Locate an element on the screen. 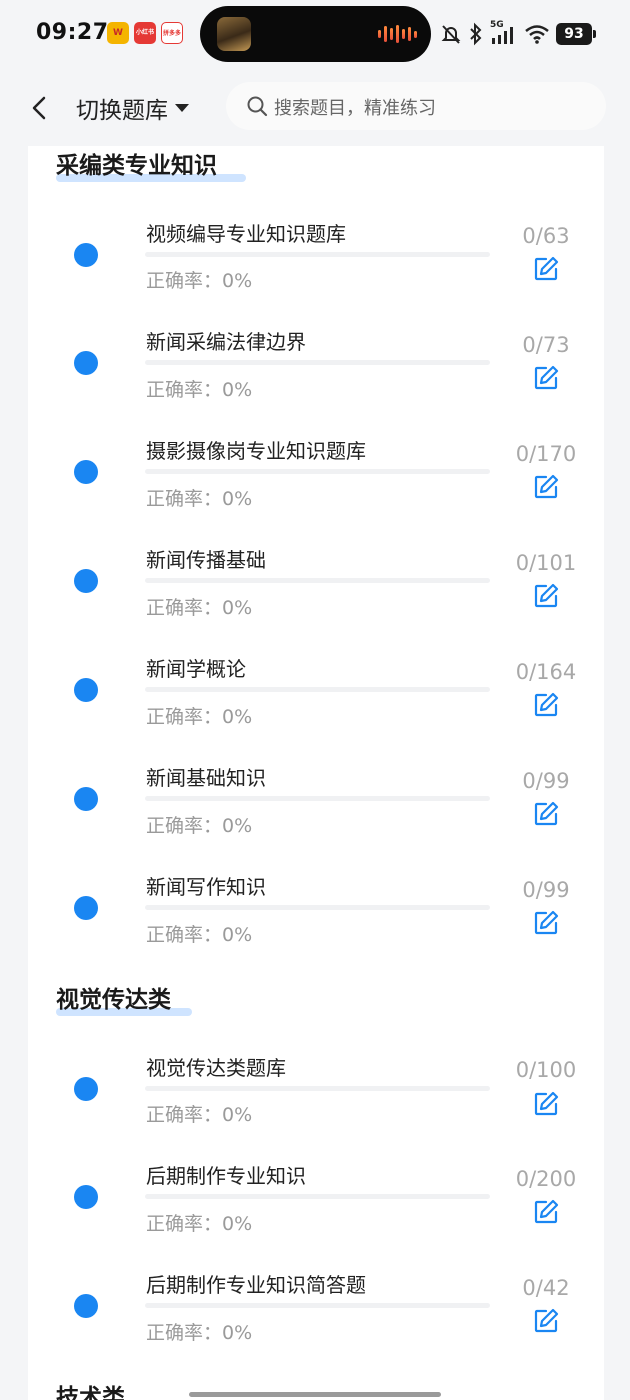 The height and width of the screenshot is (1400, 630). question-count: 0/170 is located at coordinates (546, 454).